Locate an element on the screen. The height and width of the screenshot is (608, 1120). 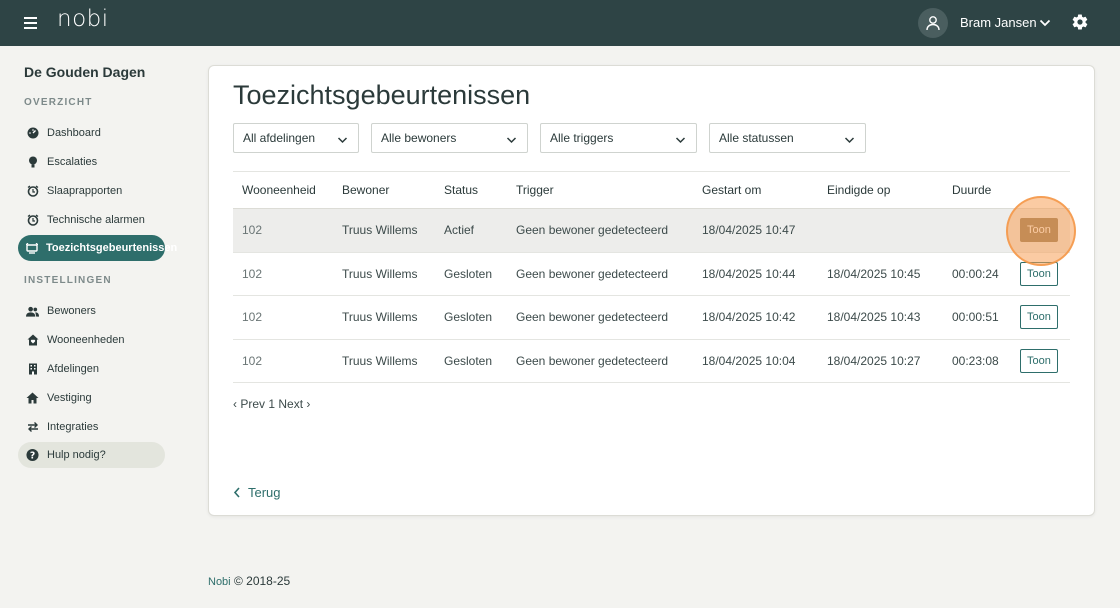
sidebar-item-integraties: Integraties is located at coordinates (91, 427).